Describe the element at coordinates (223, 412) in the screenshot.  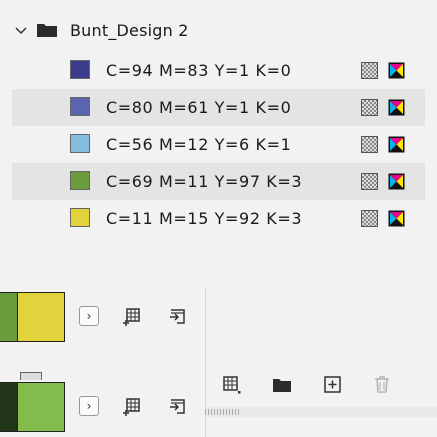
I see `scrollbar-thumb` at that location.